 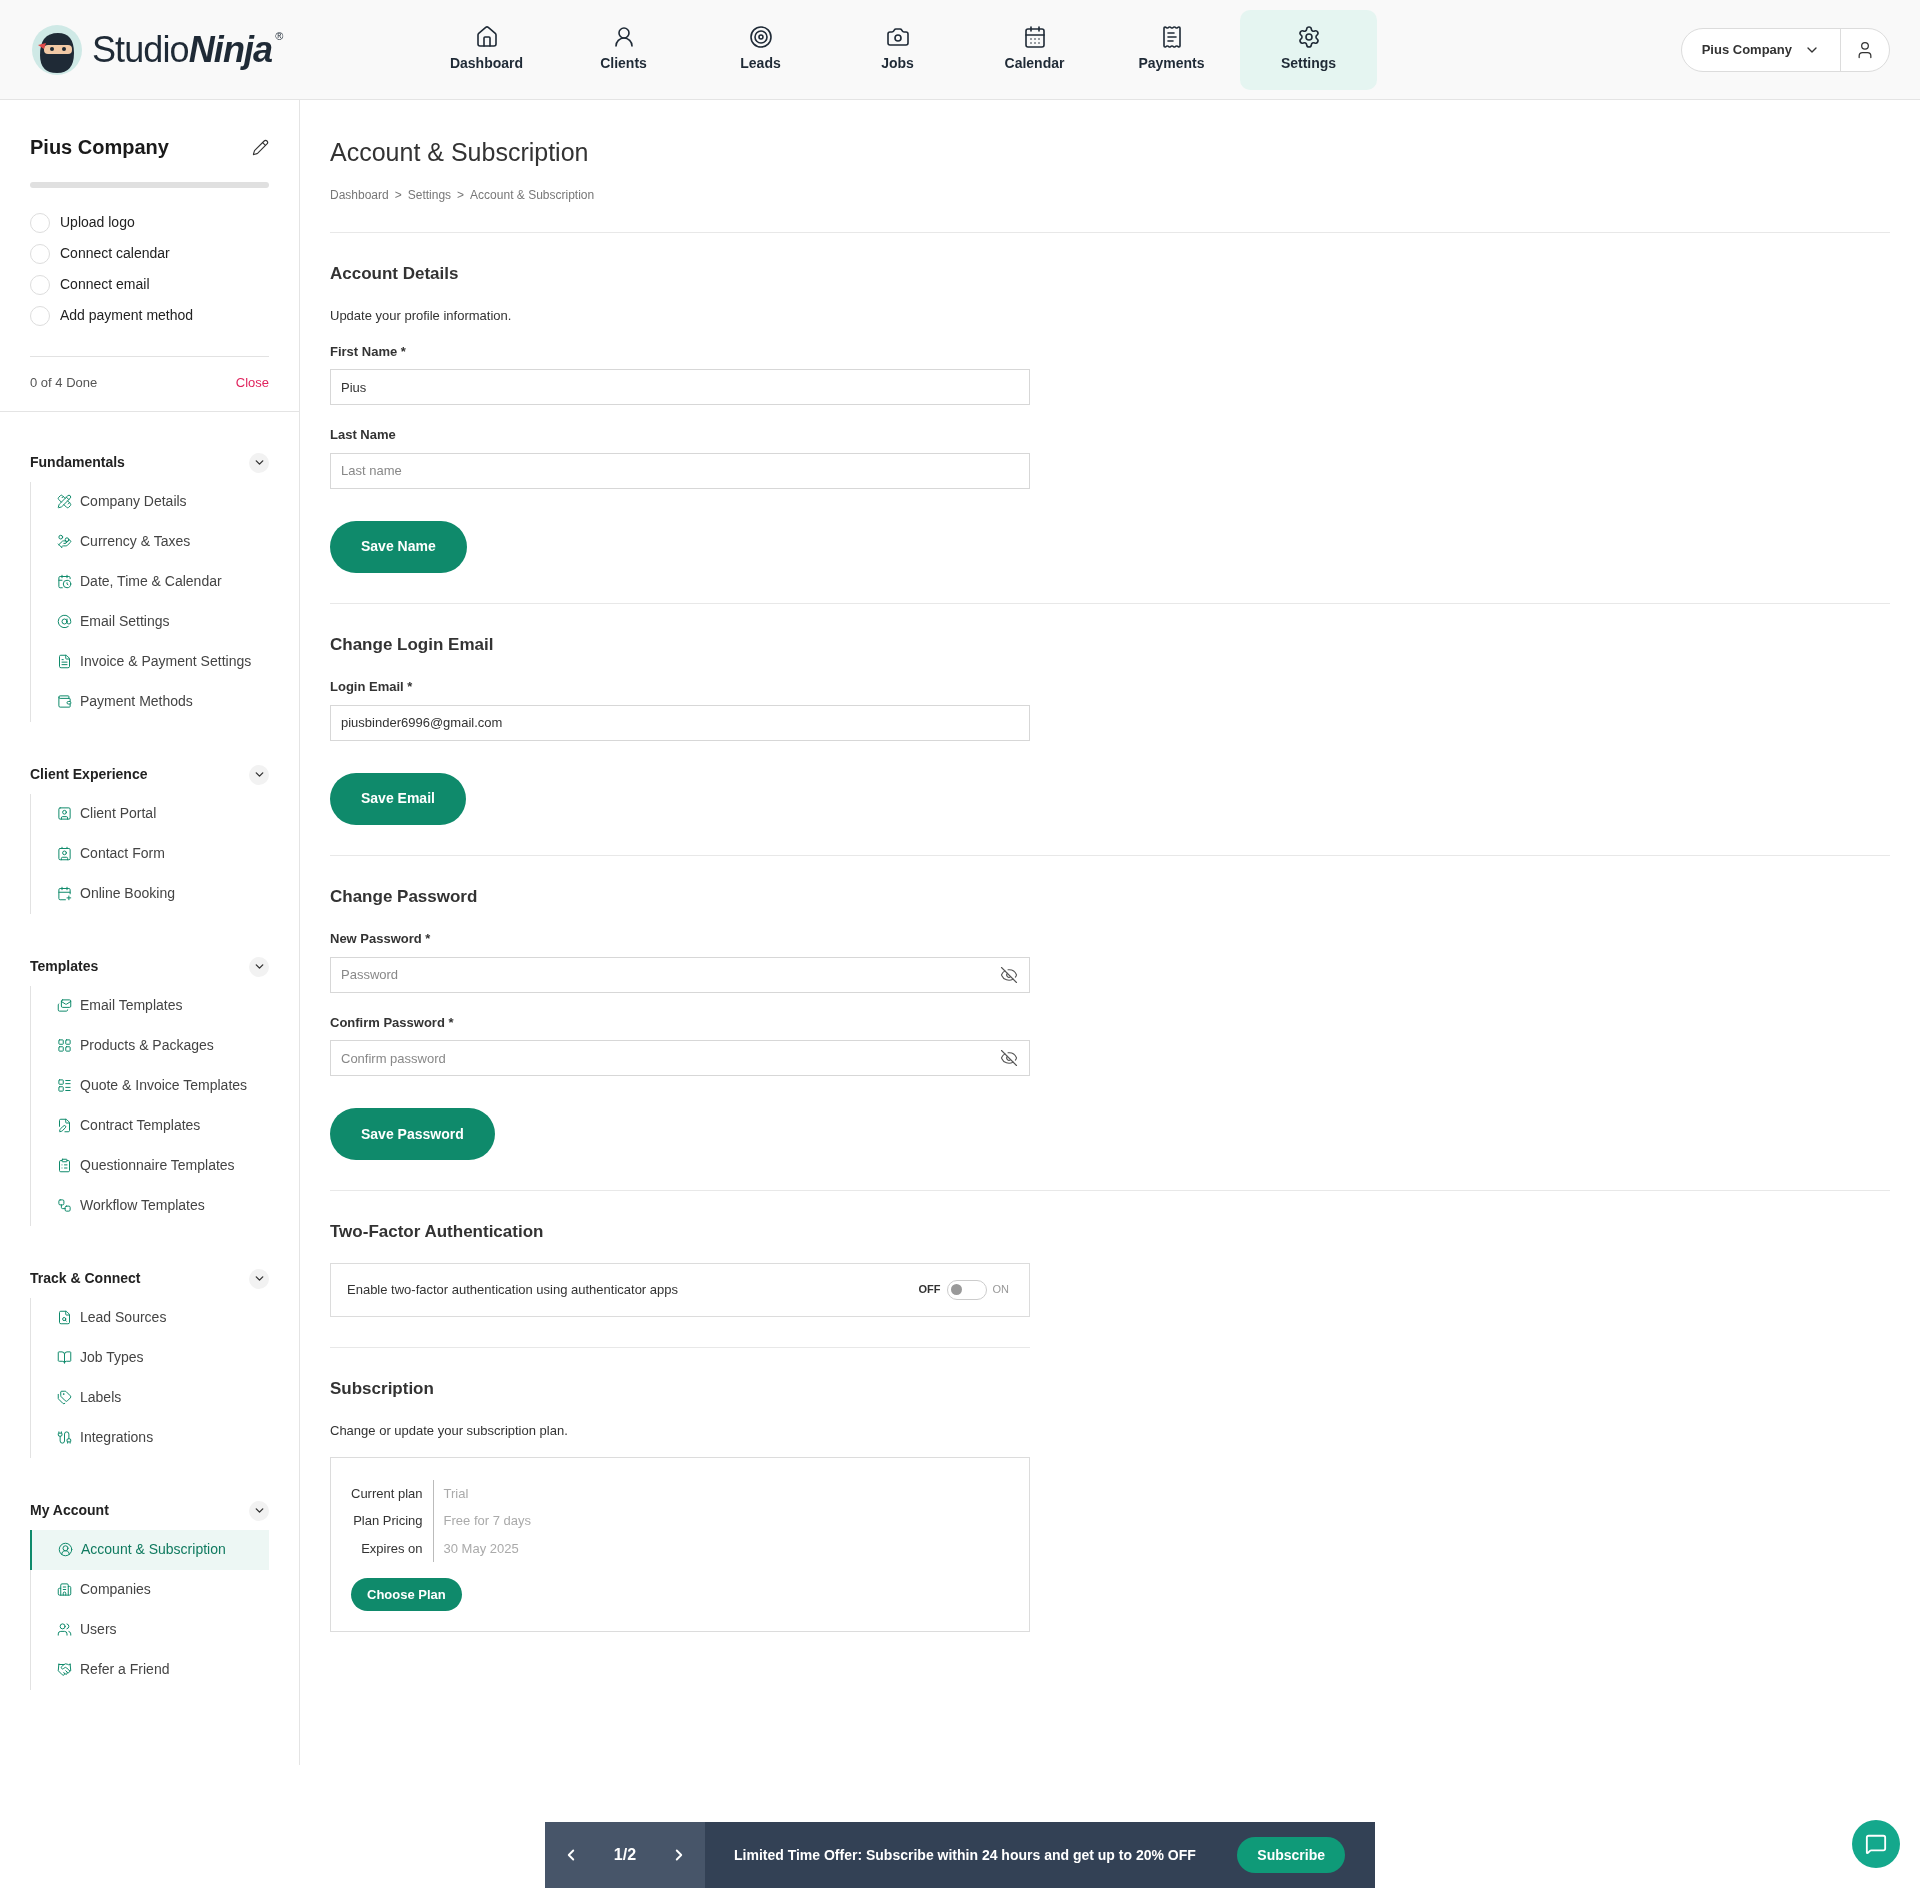 What do you see at coordinates (398, 798) in the screenshot?
I see `save-button: Save Email` at bounding box center [398, 798].